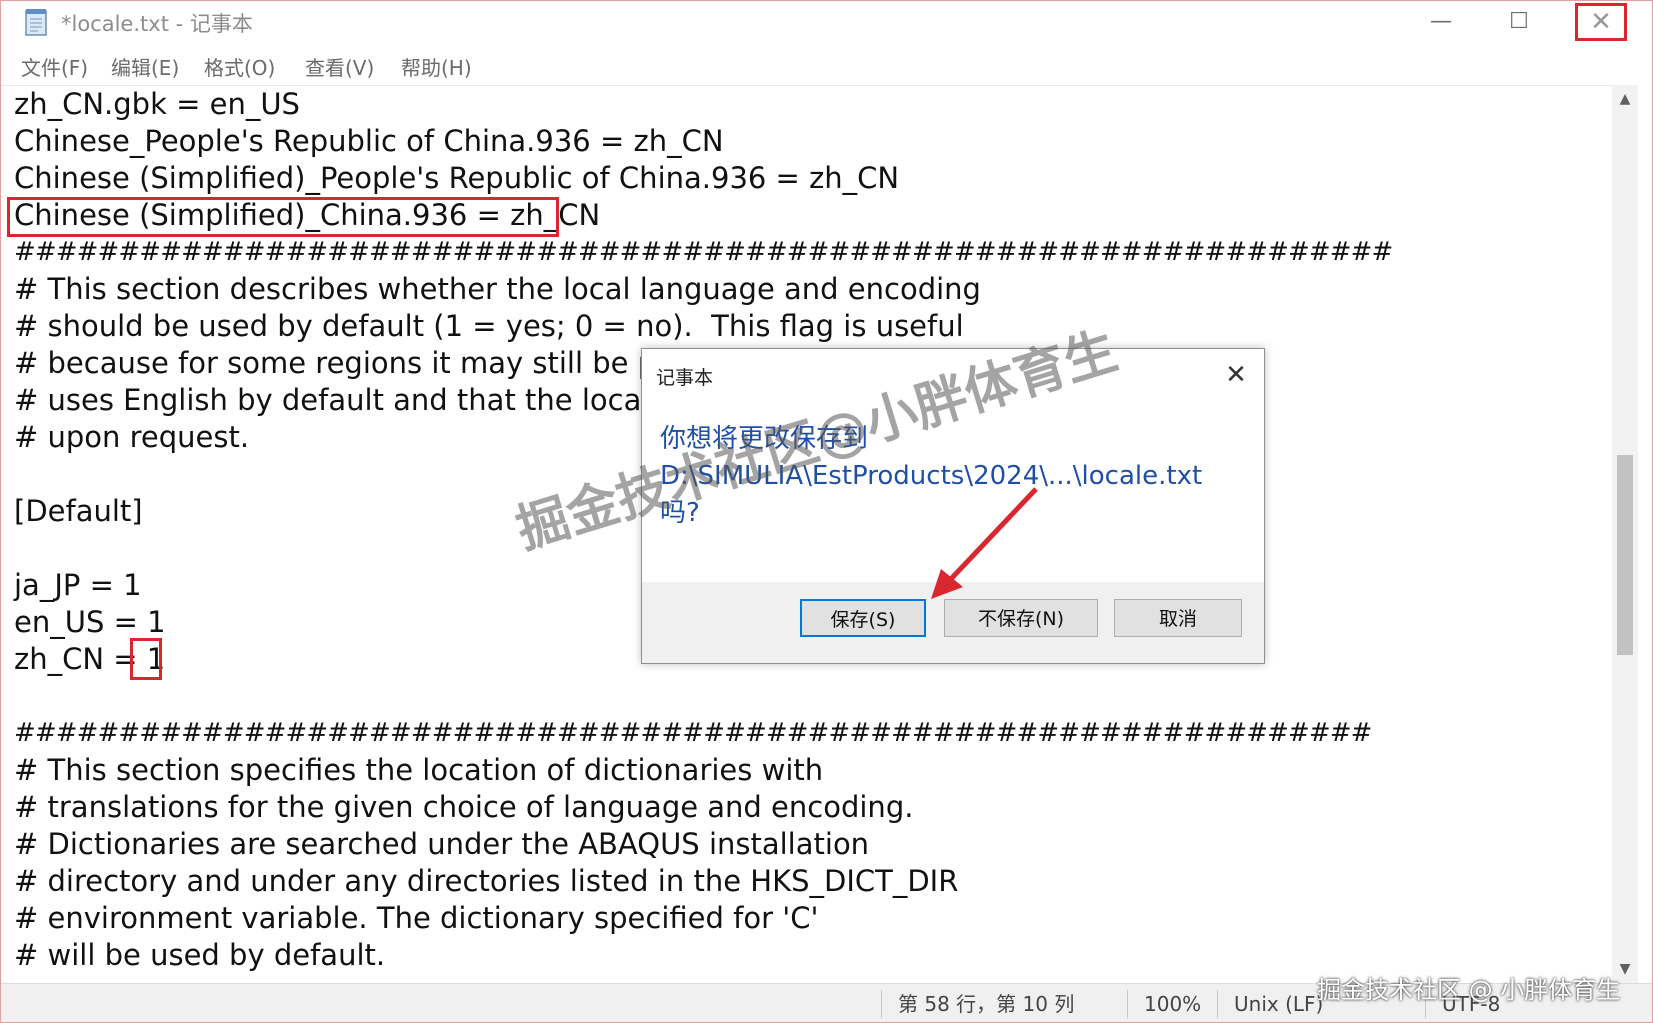  Describe the element at coordinates (1164, 1004) in the screenshot. I see `status-zoom: 100%` at that location.